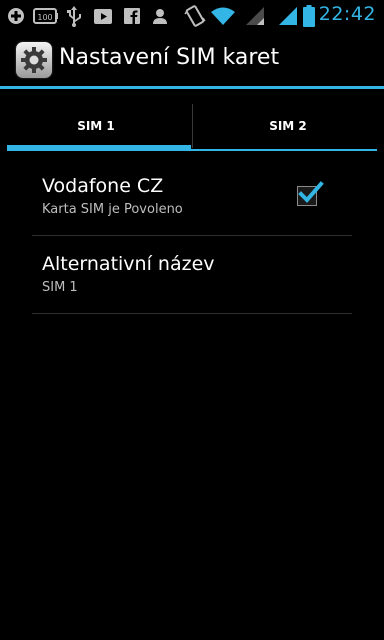 Image resolution: width=384 pixels, height=640 pixels. I want to click on battery-icon, so click(309, 16).